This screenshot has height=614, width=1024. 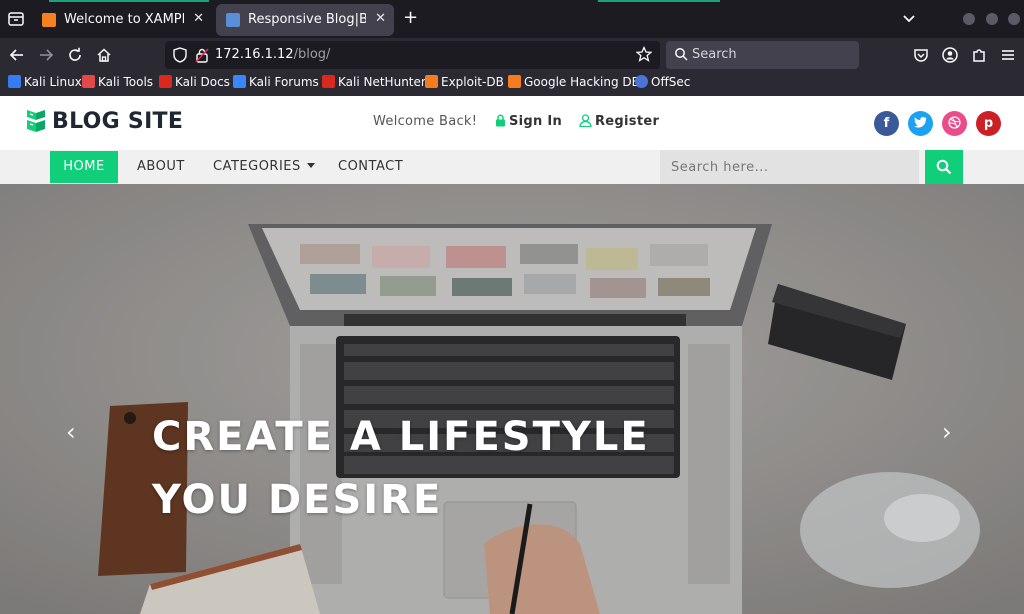 What do you see at coordinates (202, 55) in the screenshot?
I see `insecure-lock-icon` at bounding box center [202, 55].